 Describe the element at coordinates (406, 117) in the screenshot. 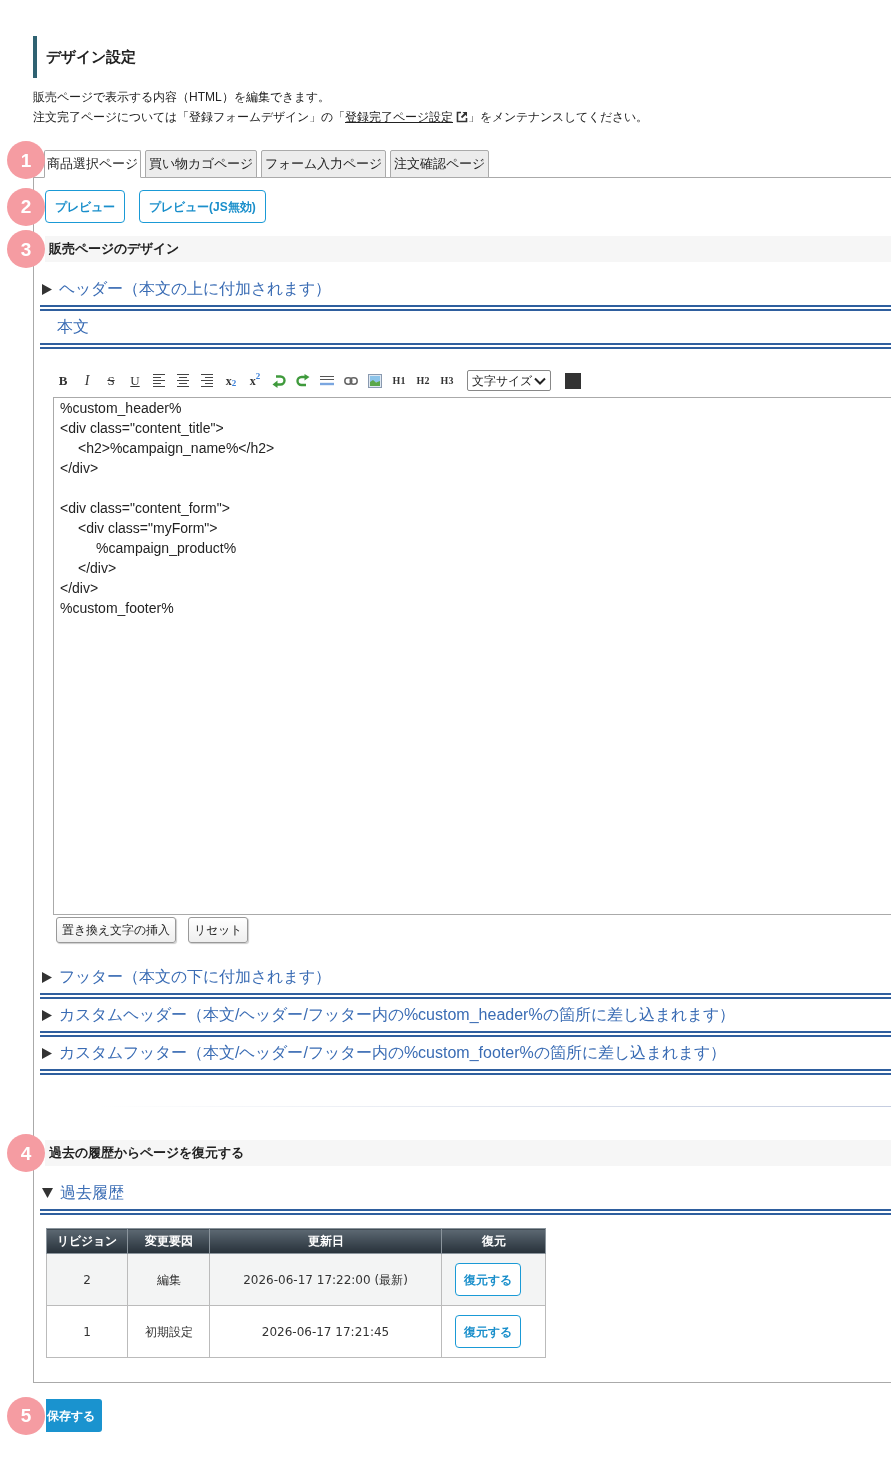

I see `completion-page-settings-link: 登録完了ページ設定` at that location.